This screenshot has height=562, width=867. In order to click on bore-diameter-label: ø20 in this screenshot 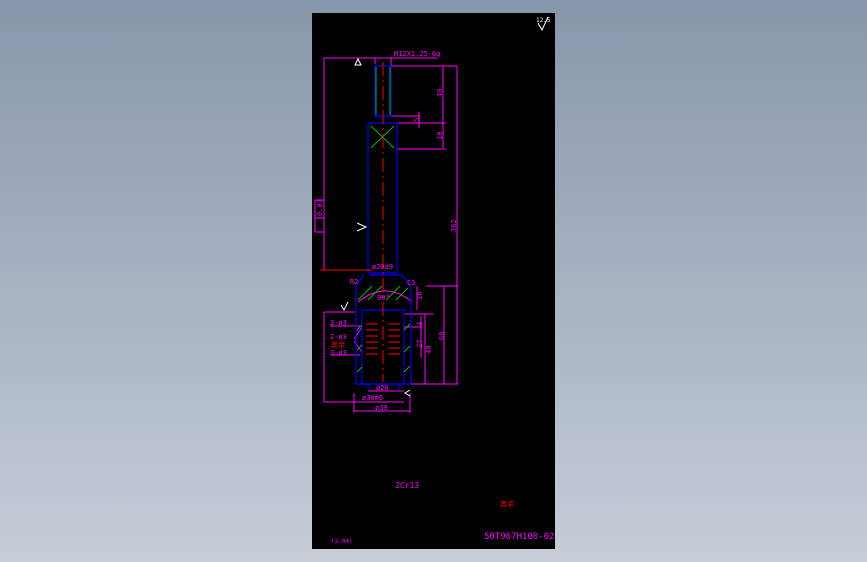, I will do `click(382, 388)`.